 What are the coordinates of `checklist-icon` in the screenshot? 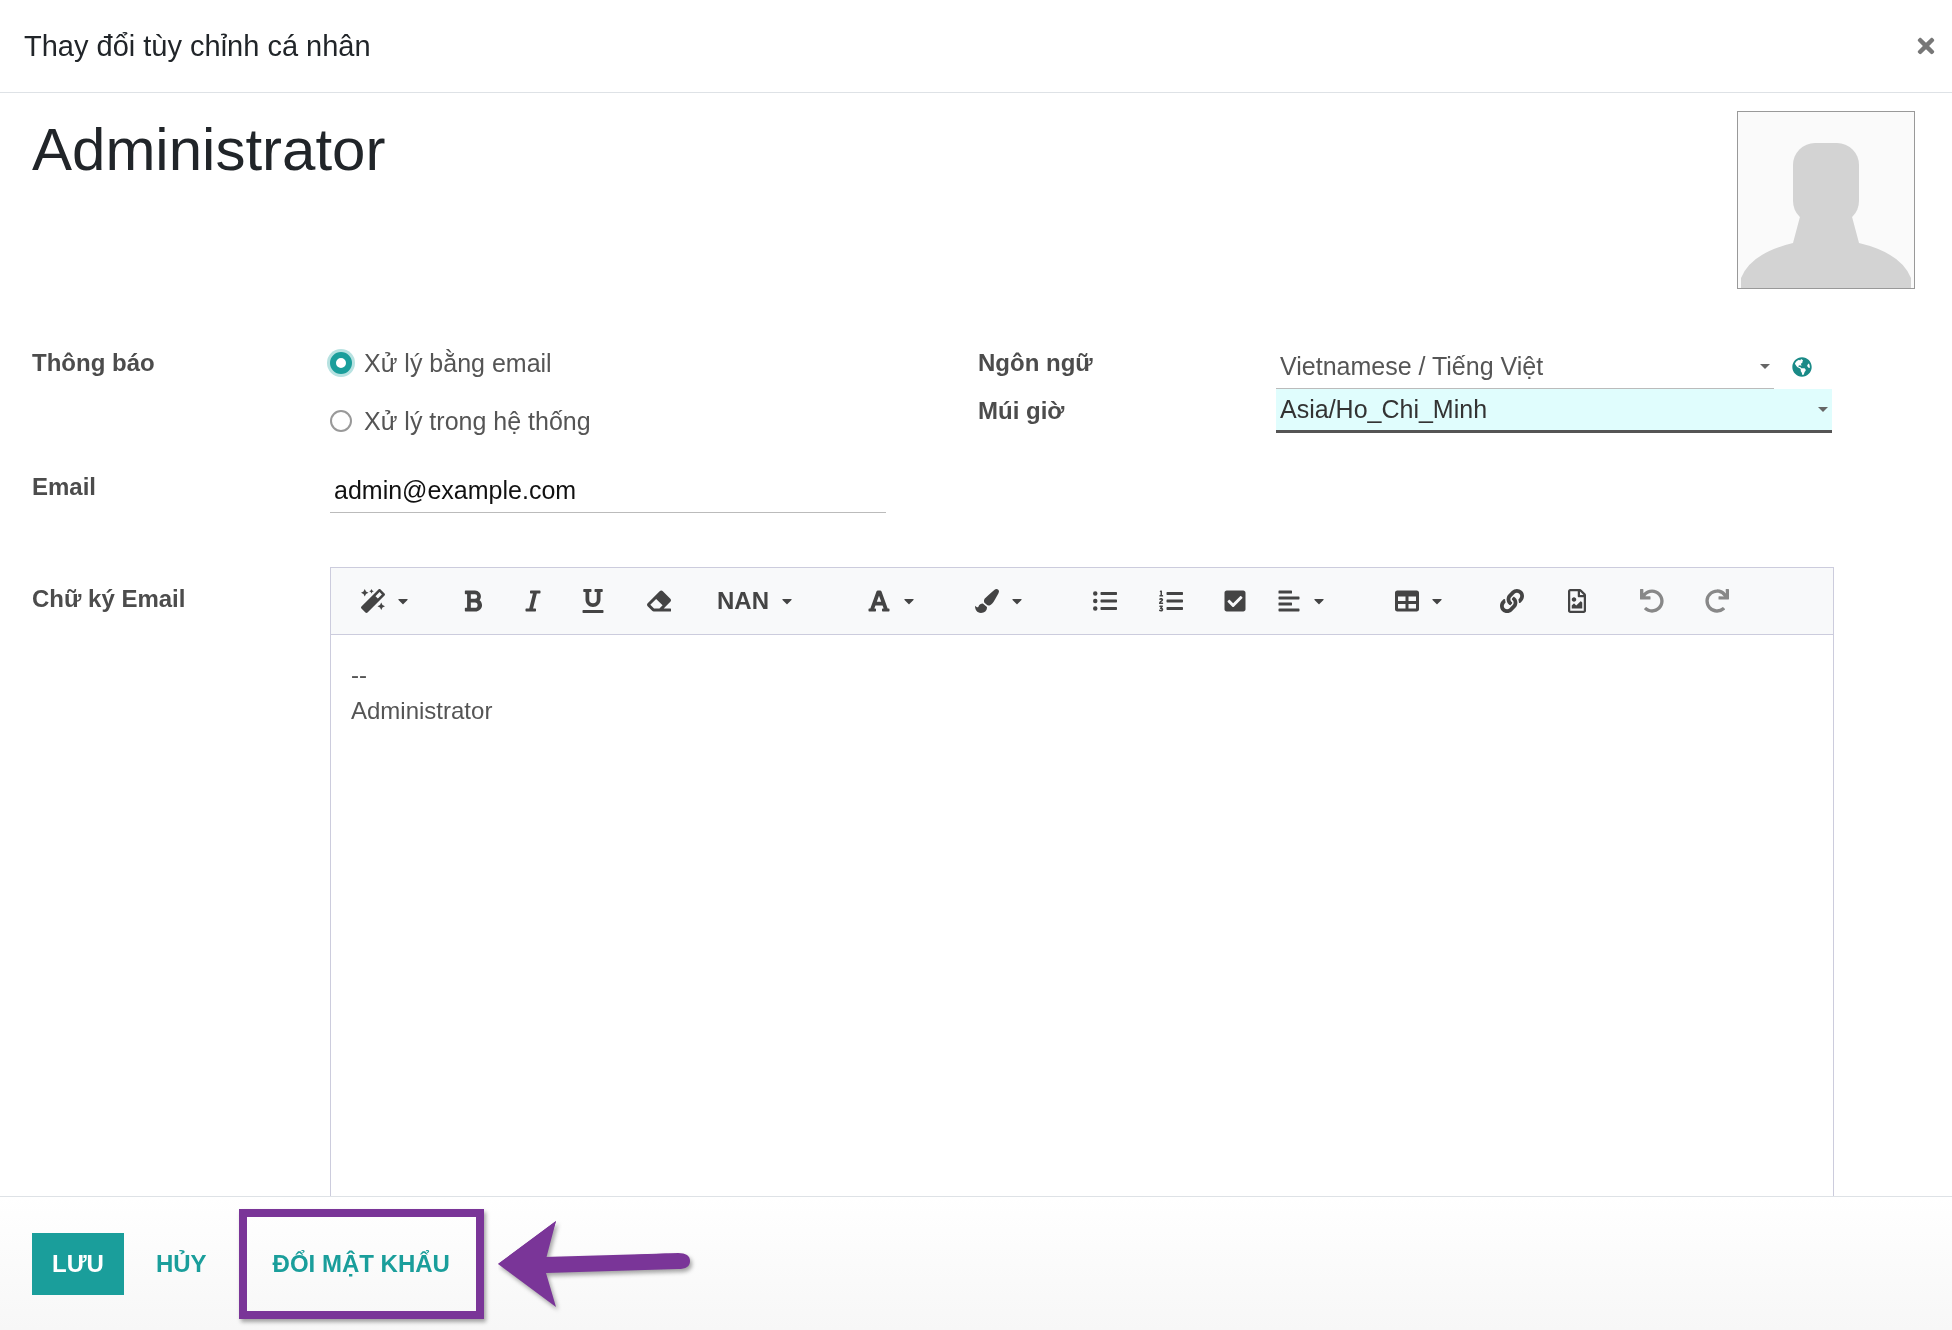 It's located at (1235, 601).